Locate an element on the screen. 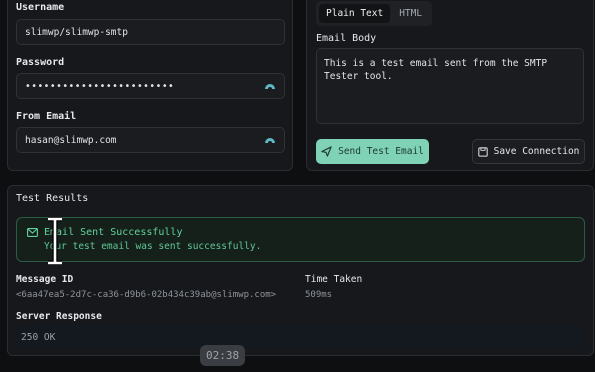 The width and height of the screenshot is (595, 372). username-label: Username is located at coordinates (40, 7).